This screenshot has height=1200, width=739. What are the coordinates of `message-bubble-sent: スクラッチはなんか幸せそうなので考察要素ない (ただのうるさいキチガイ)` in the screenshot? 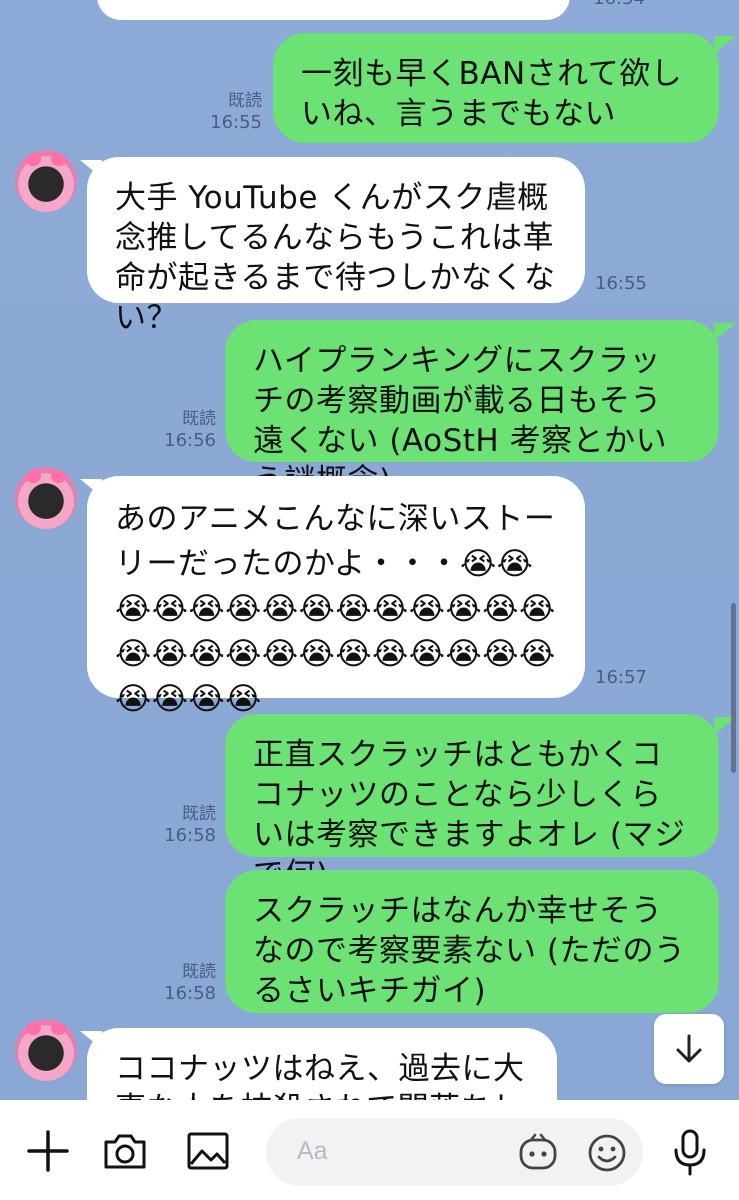 It's located at (472, 941).